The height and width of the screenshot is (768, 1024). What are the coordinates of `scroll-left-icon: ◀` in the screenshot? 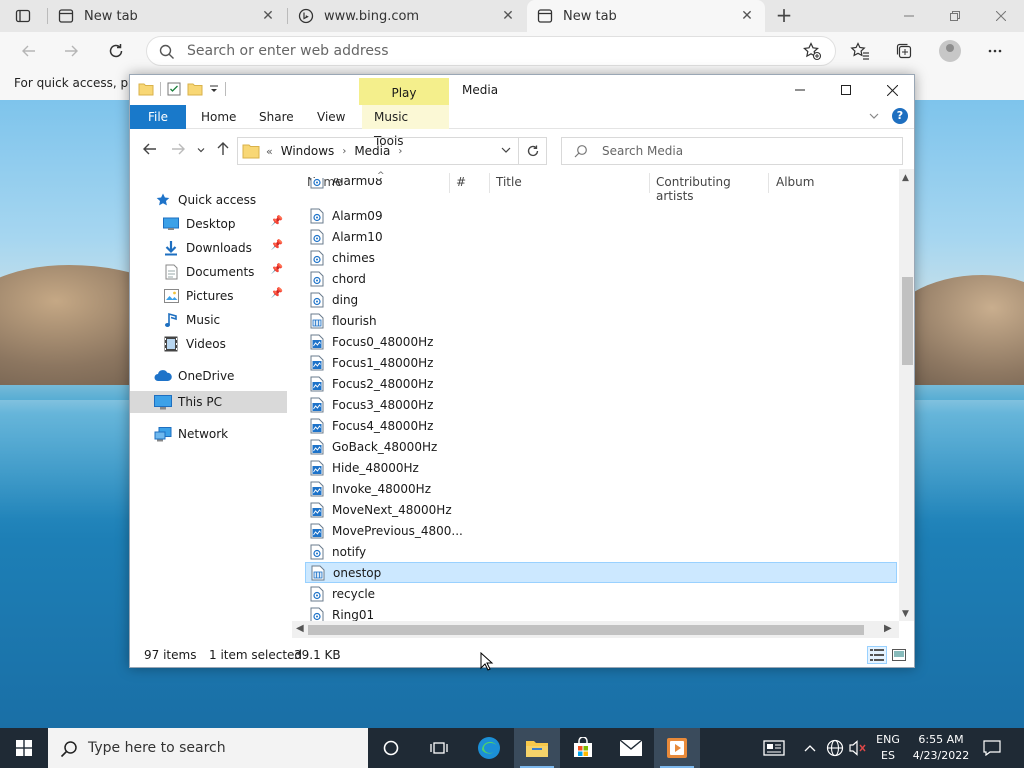 It's located at (300, 628).